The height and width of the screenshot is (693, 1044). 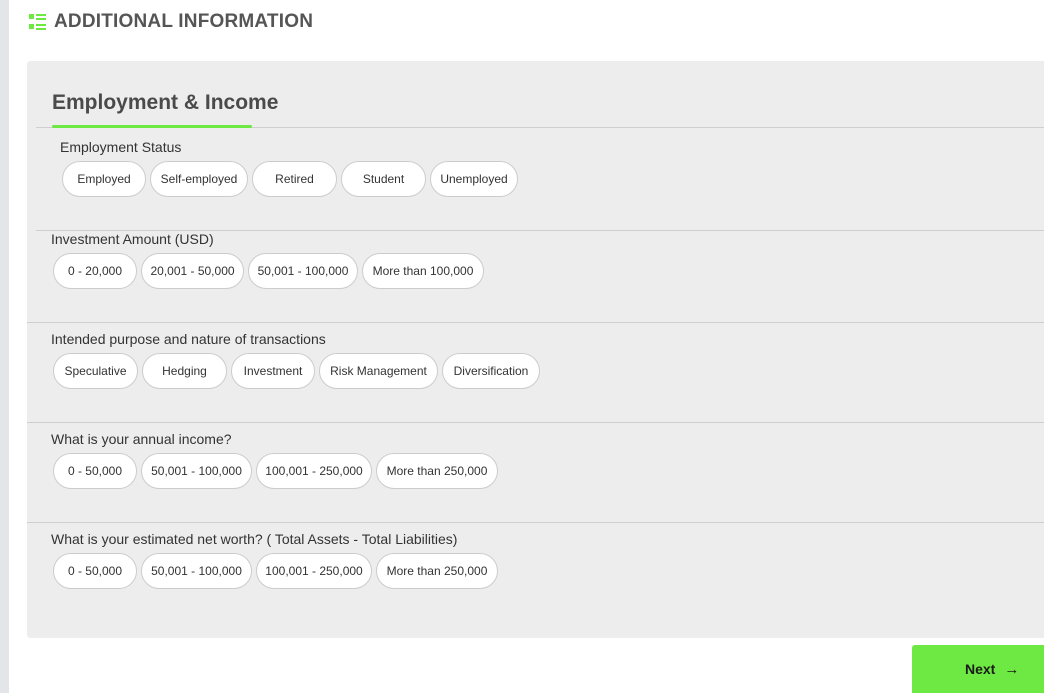 What do you see at coordinates (192, 271) in the screenshot?
I see `option-20001-50000: 20,001 - 50,000` at bounding box center [192, 271].